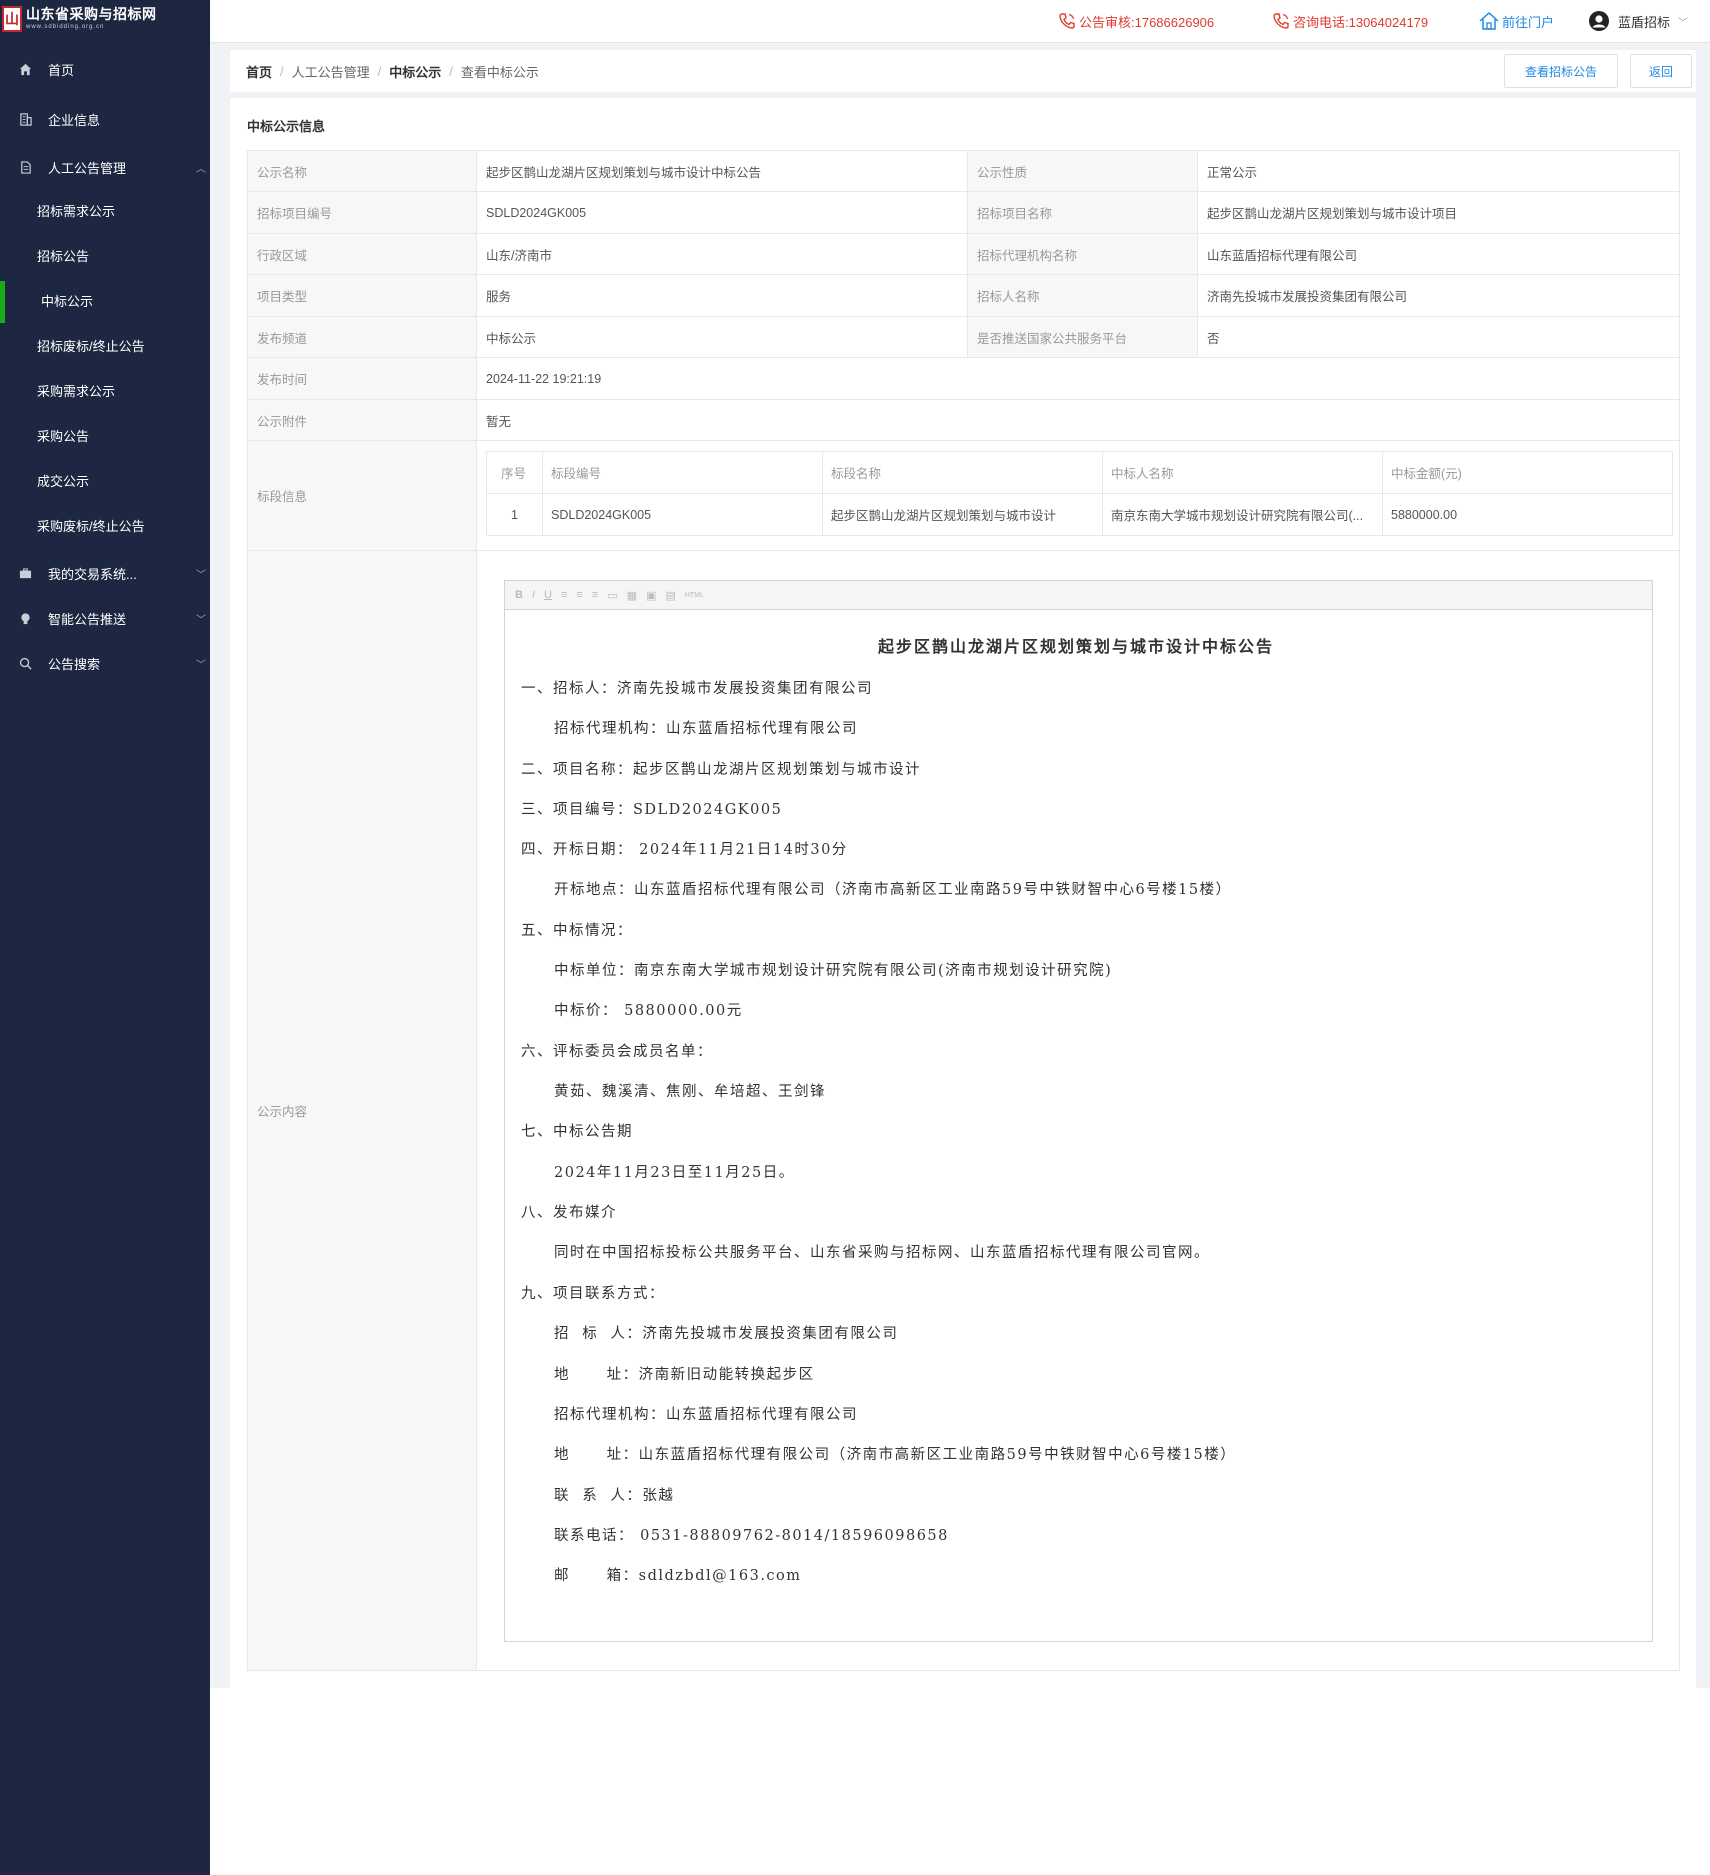 Image resolution: width=1710 pixels, height=1875 pixels. What do you see at coordinates (105, 257) in the screenshot?
I see `sidebar-sub-bid-notice: 招标公告` at bounding box center [105, 257].